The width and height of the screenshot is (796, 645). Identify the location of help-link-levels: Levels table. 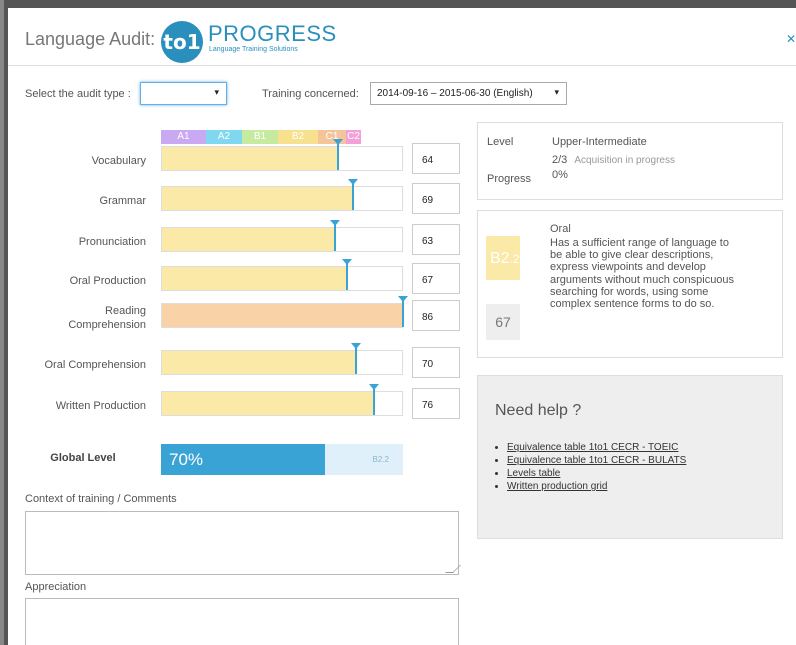
(590, 473).